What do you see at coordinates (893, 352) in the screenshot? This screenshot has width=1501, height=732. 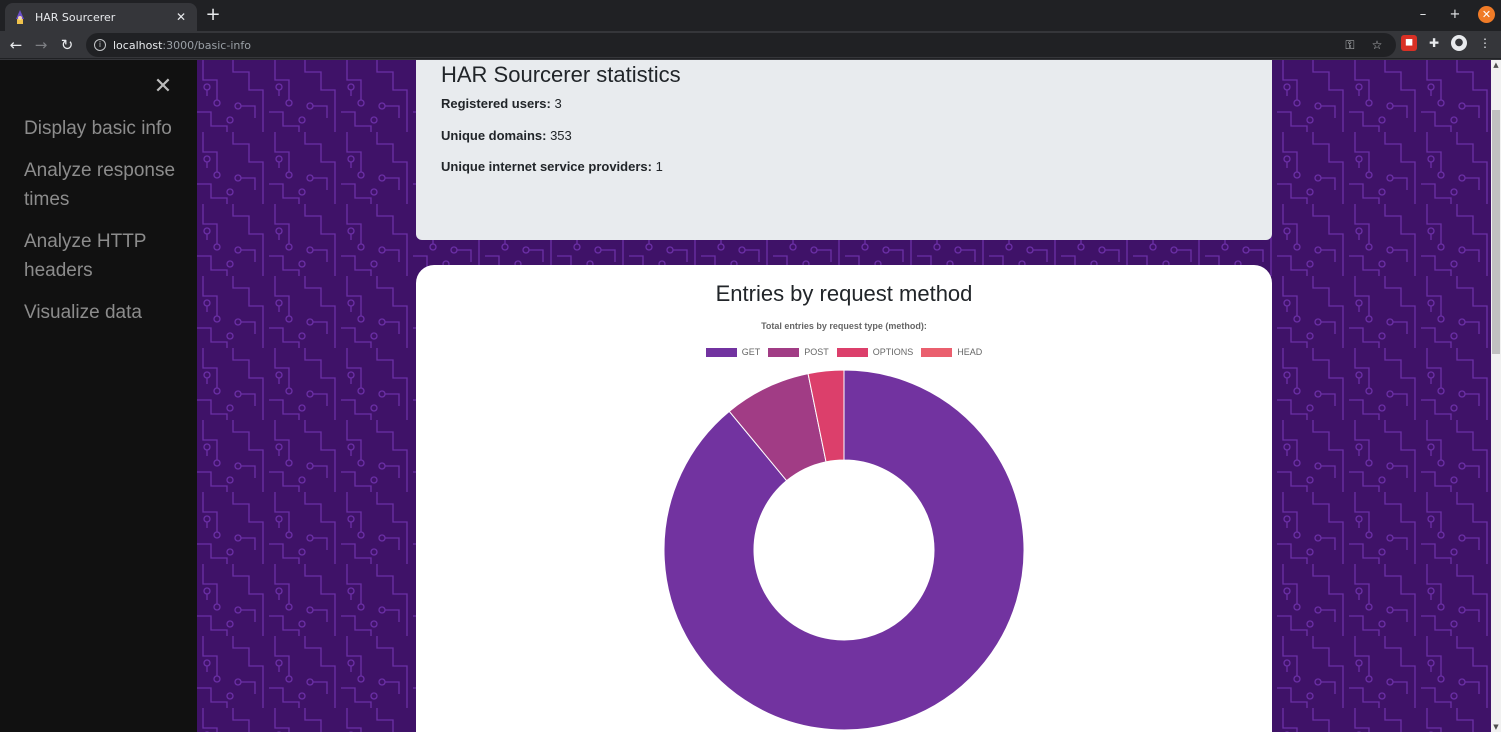 I see `legend-label: OPTIONS` at bounding box center [893, 352].